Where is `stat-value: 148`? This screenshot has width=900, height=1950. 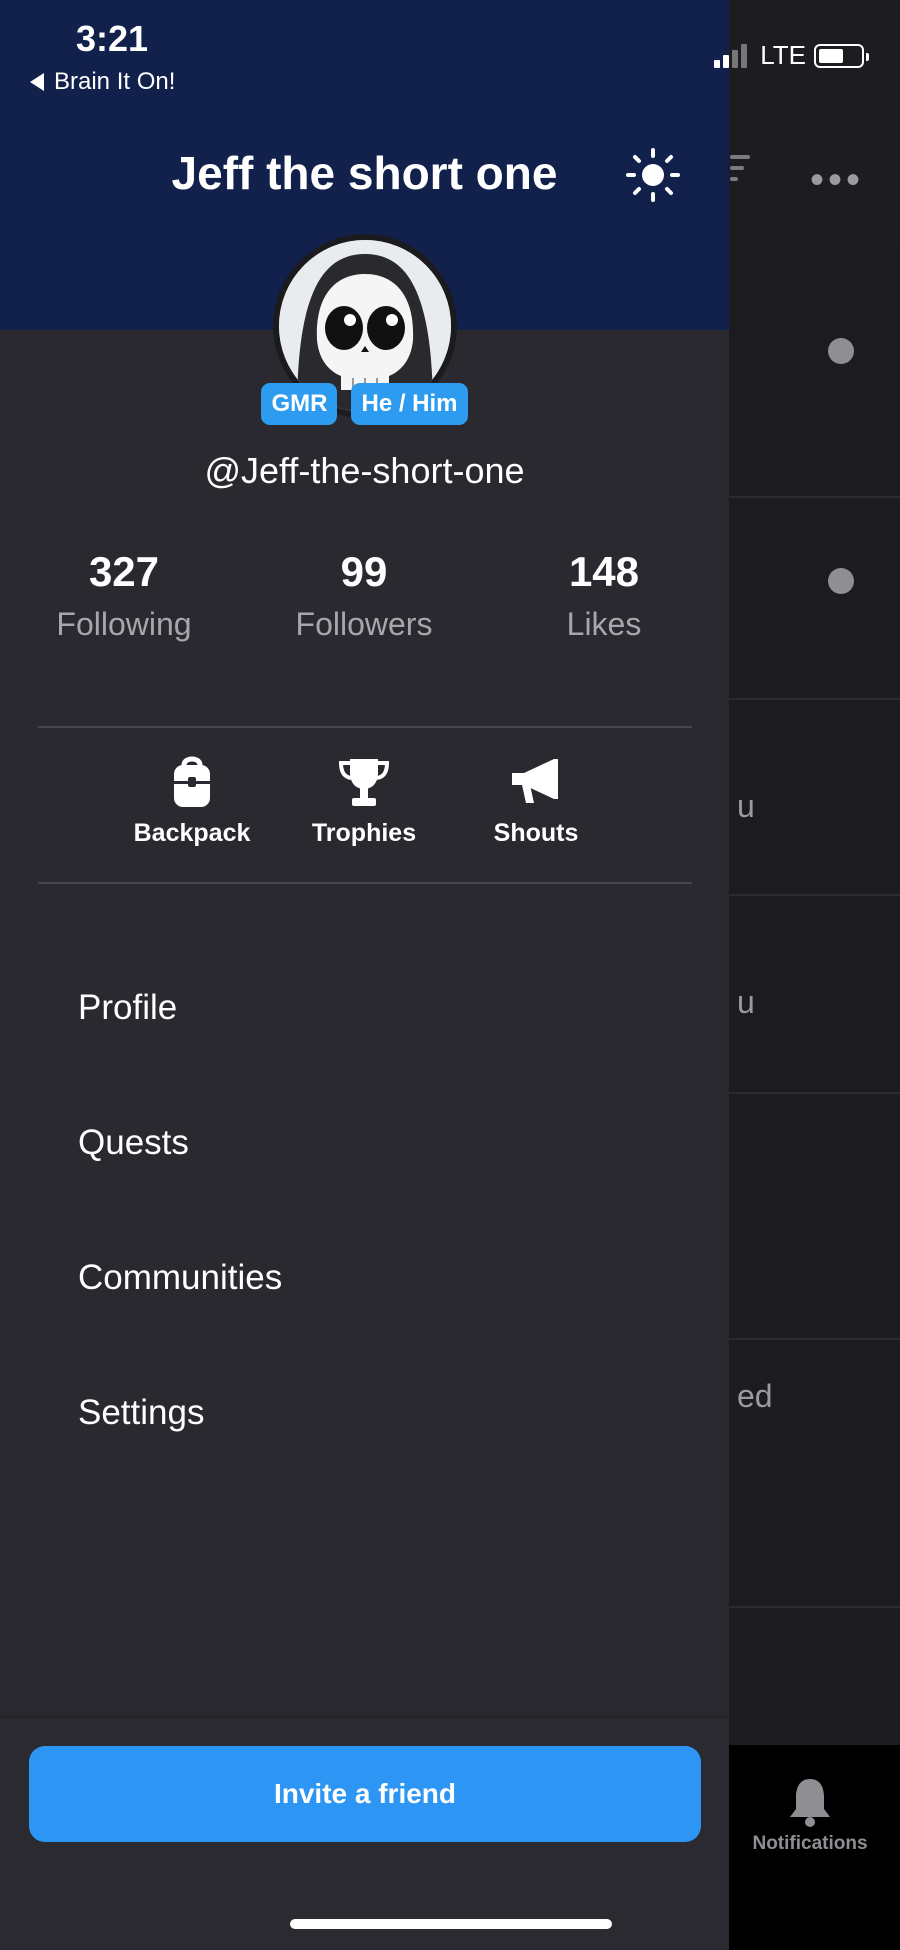
stat-value: 148 is located at coordinates (604, 571).